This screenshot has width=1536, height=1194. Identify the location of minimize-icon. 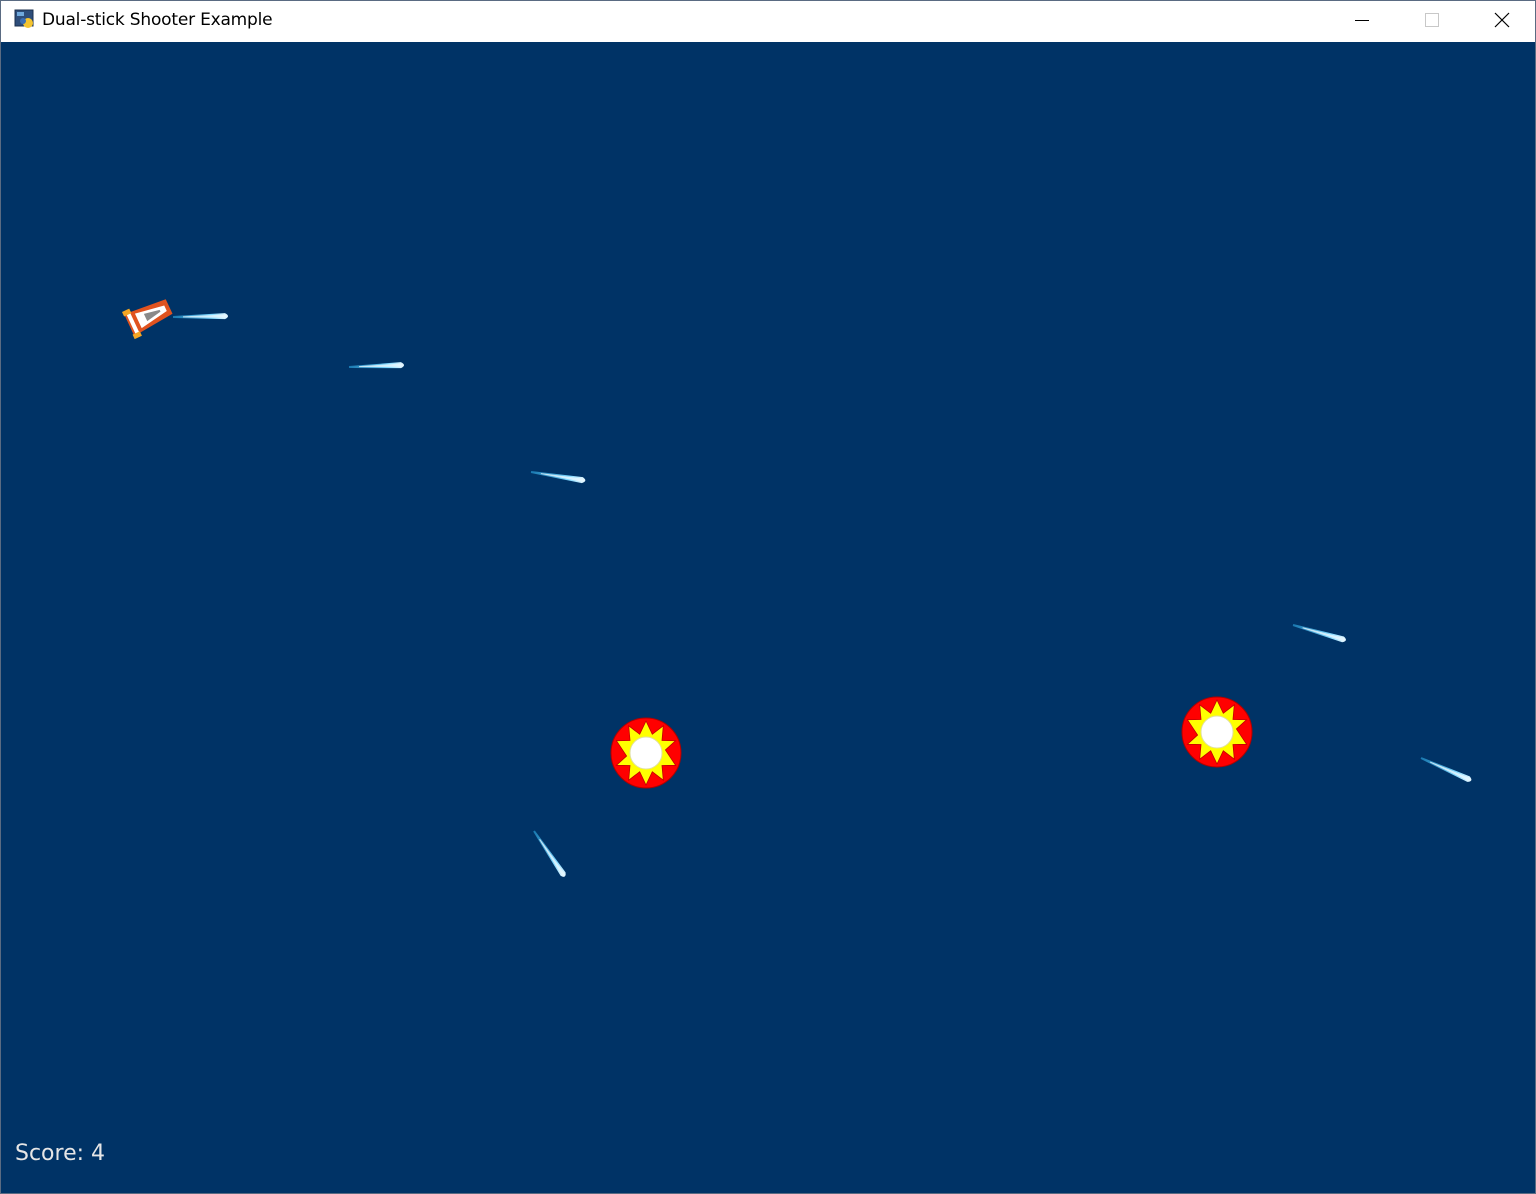
(1362, 20).